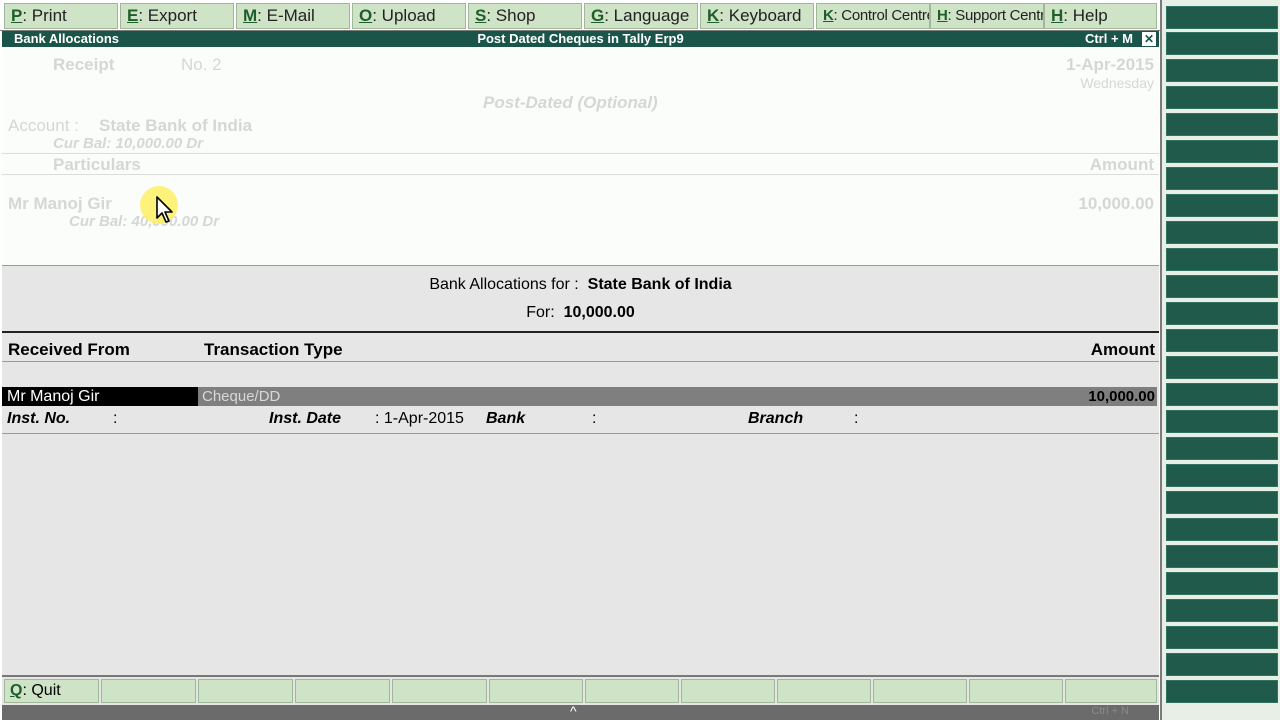 The image size is (1280, 720). I want to click on quit-label: : Quit, so click(41, 690).